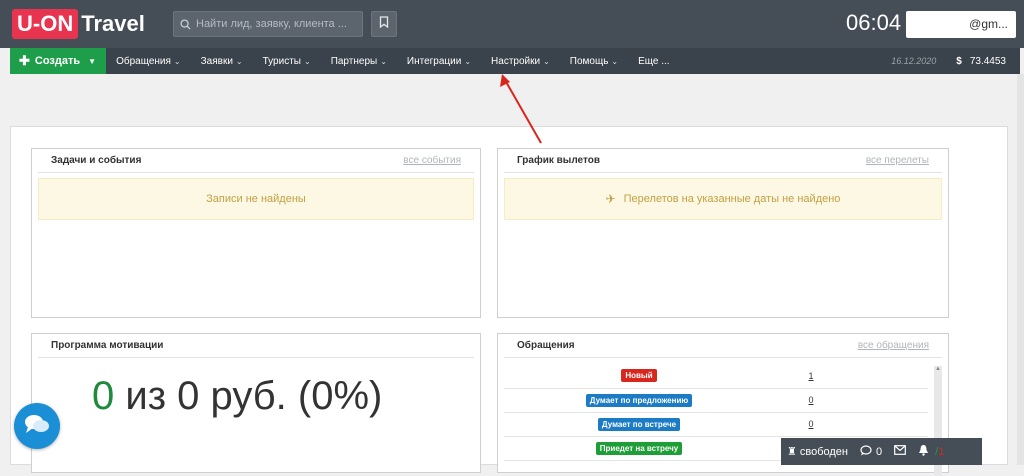  Describe the element at coordinates (893, 345) in the screenshot. I see `all-requests-link: все обращения` at that location.